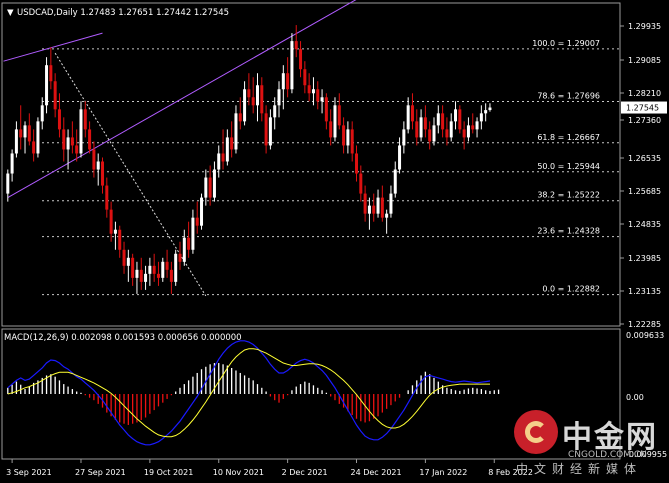 This screenshot has height=483, width=669. Describe the element at coordinates (536, 432) in the screenshot. I see `cngold-logo-icon` at that location.